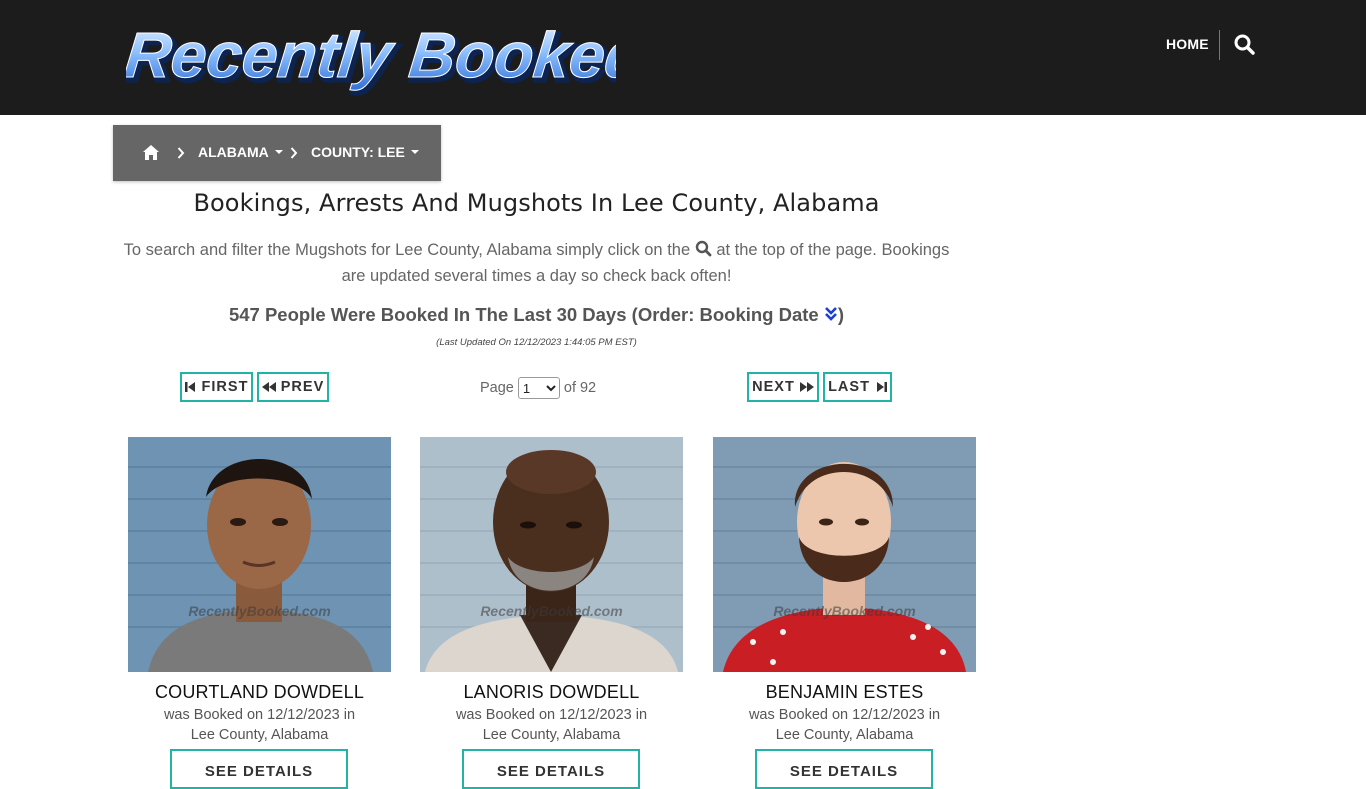  I want to click on breadcrumb: ALABAMA COUNTY: LEE, so click(277, 153).